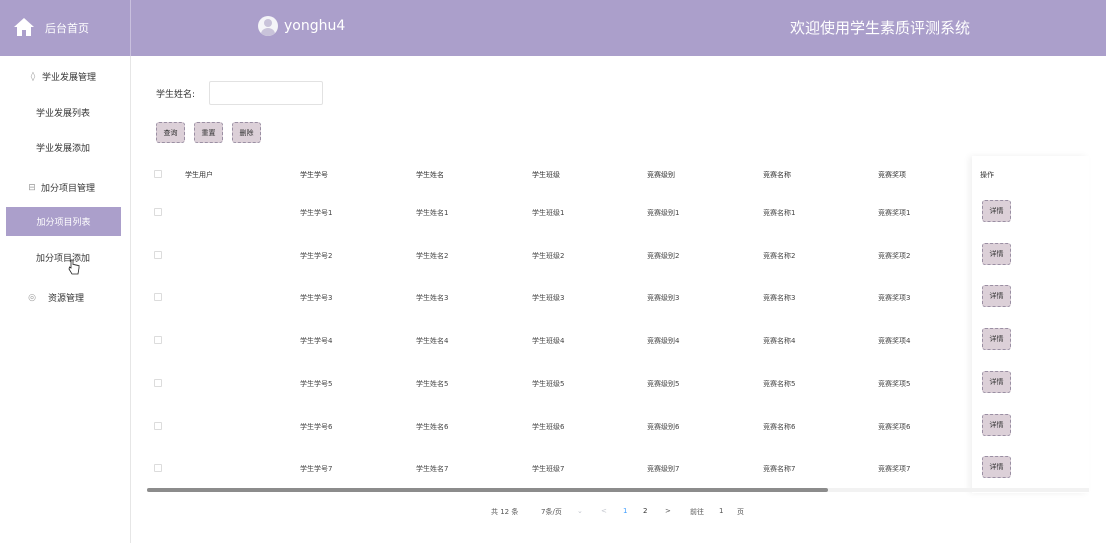 Image resolution: width=1106 pixels, height=543 pixels. Describe the element at coordinates (779, 255) in the screenshot. I see `table-cell: 竞赛名称2` at that location.